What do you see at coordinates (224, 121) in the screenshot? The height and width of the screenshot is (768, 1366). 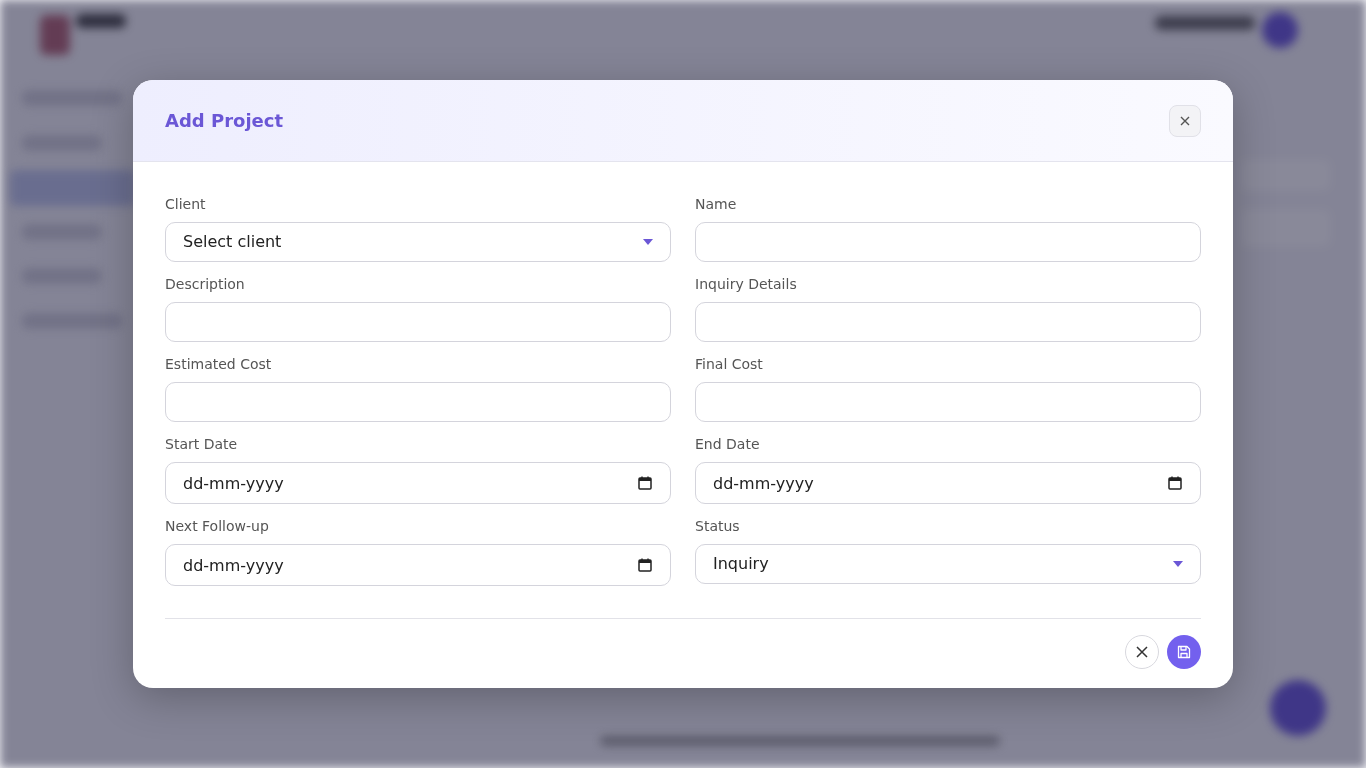 I see `dialog-title: Add Project` at bounding box center [224, 121].